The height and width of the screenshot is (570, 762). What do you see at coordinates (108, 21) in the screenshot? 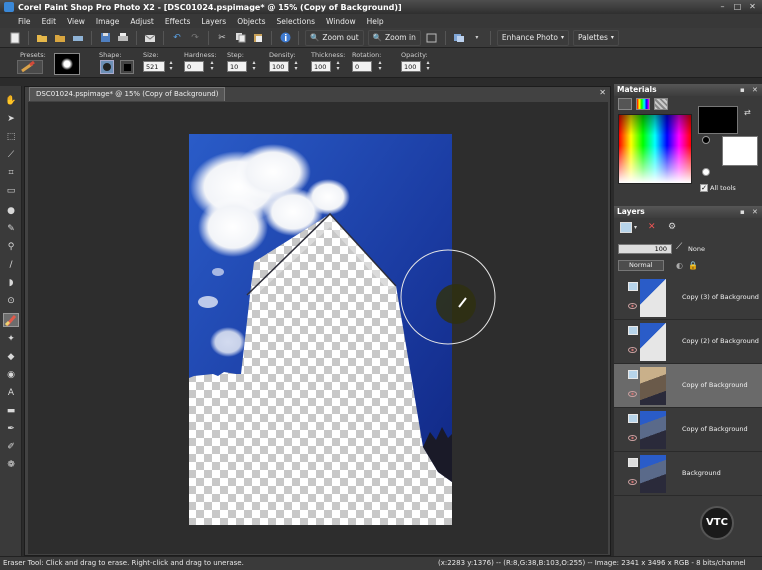
I see `menu-image: Image` at bounding box center [108, 21].